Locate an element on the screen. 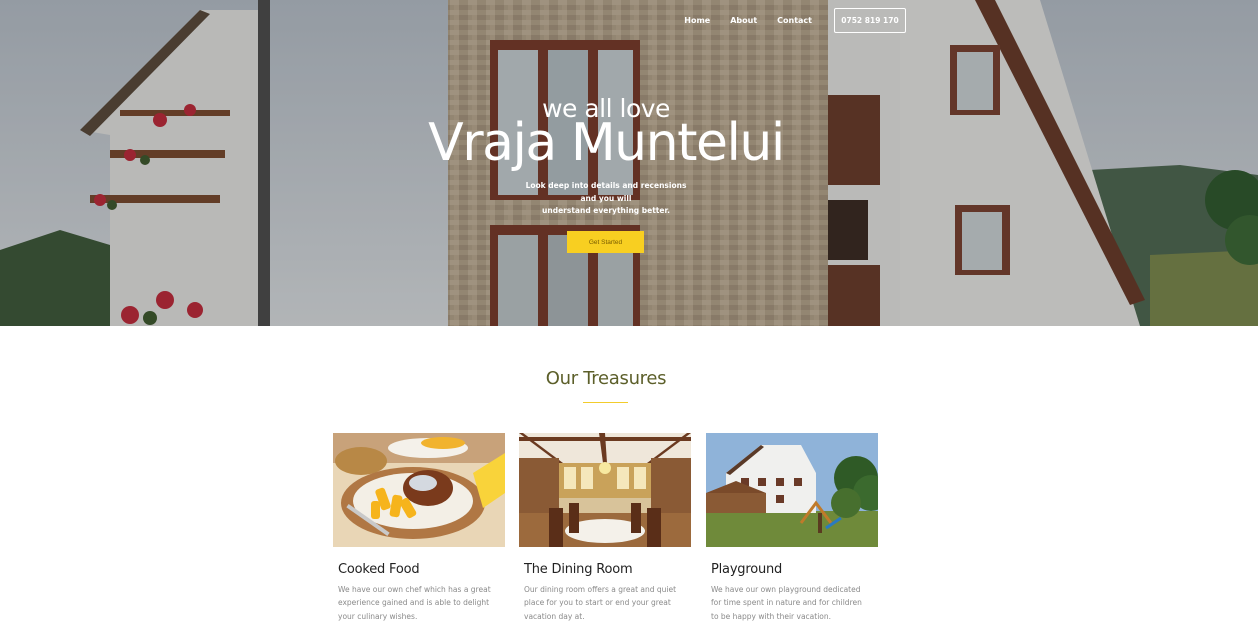  hero-description-line: and you will is located at coordinates (606, 198).